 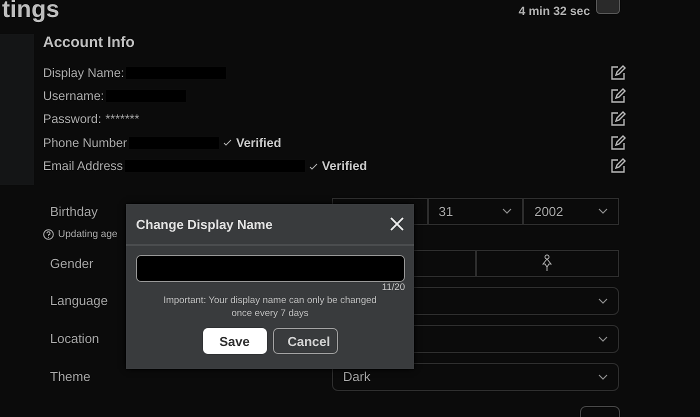 What do you see at coordinates (554, 11) in the screenshot?
I see `timer-text: 4 min 32 sec` at bounding box center [554, 11].